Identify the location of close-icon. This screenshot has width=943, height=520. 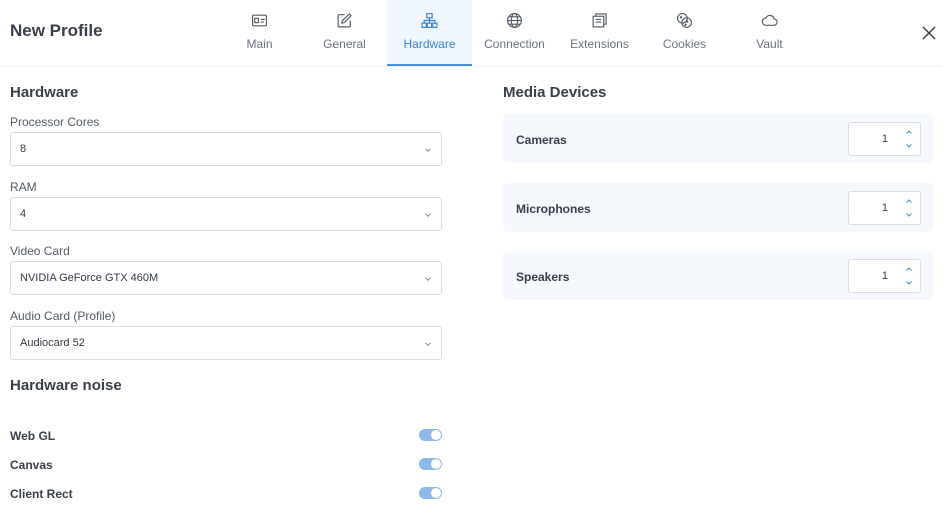
(929, 33).